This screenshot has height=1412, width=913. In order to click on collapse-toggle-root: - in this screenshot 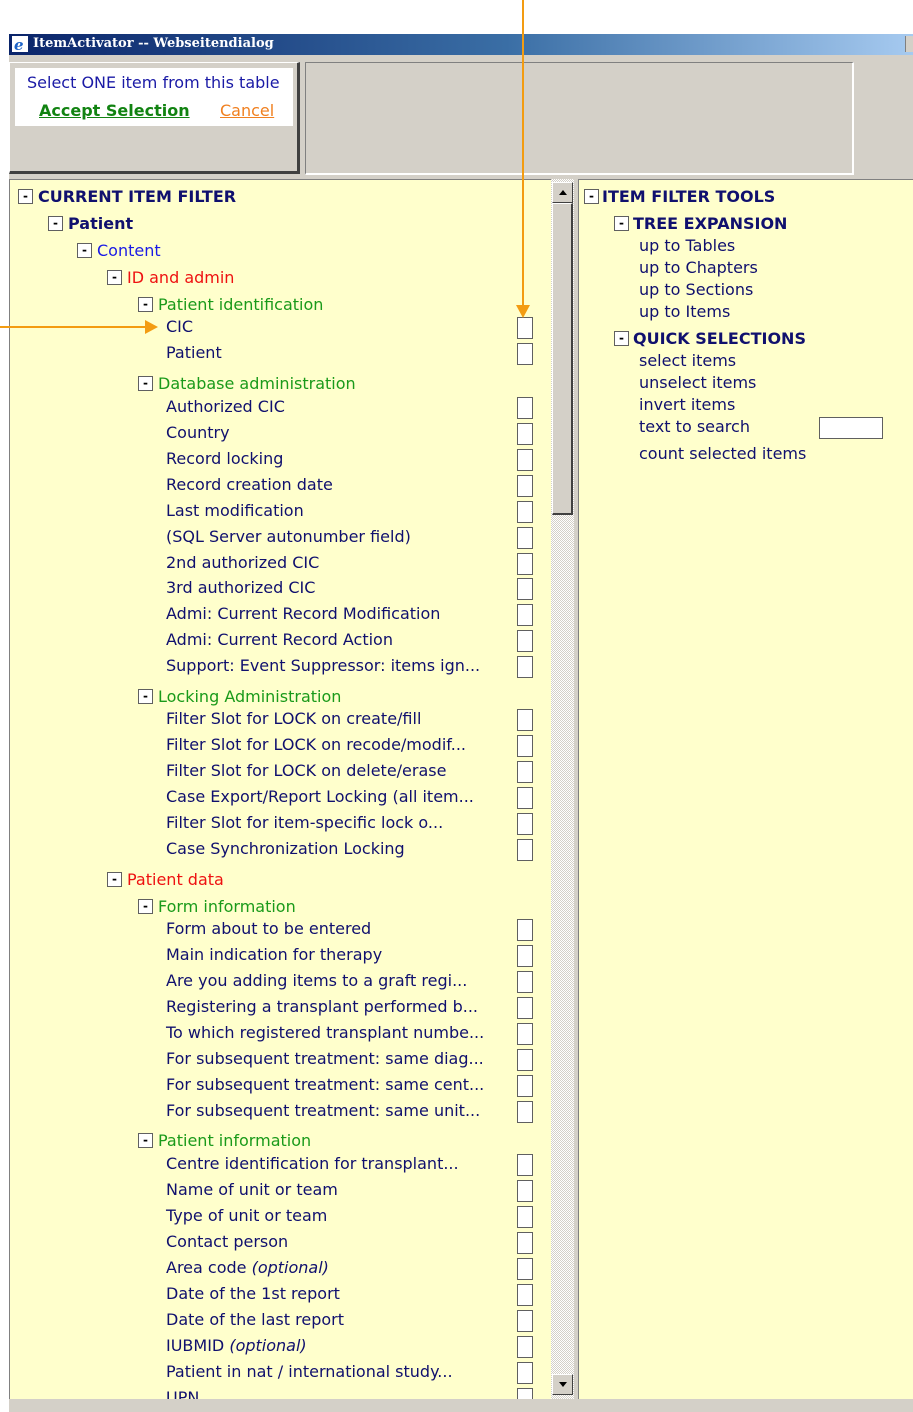, I will do `click(25, 196)`.